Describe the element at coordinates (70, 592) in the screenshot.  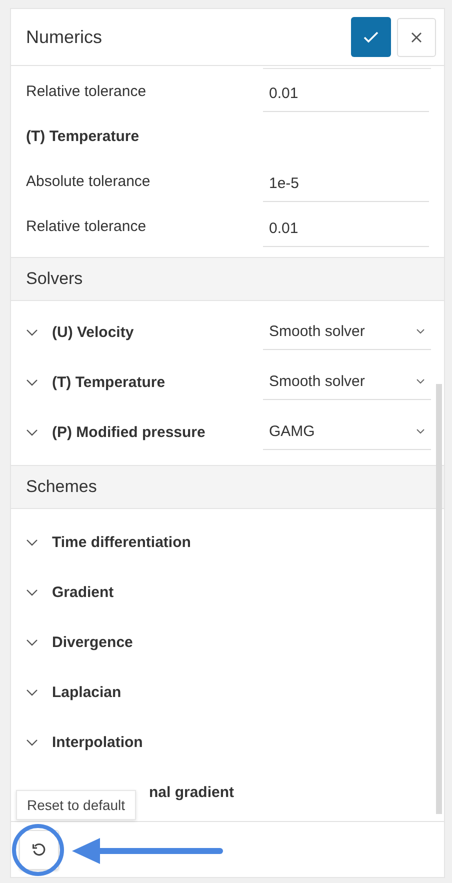
I see `expandable-item: Gradient` at that location.